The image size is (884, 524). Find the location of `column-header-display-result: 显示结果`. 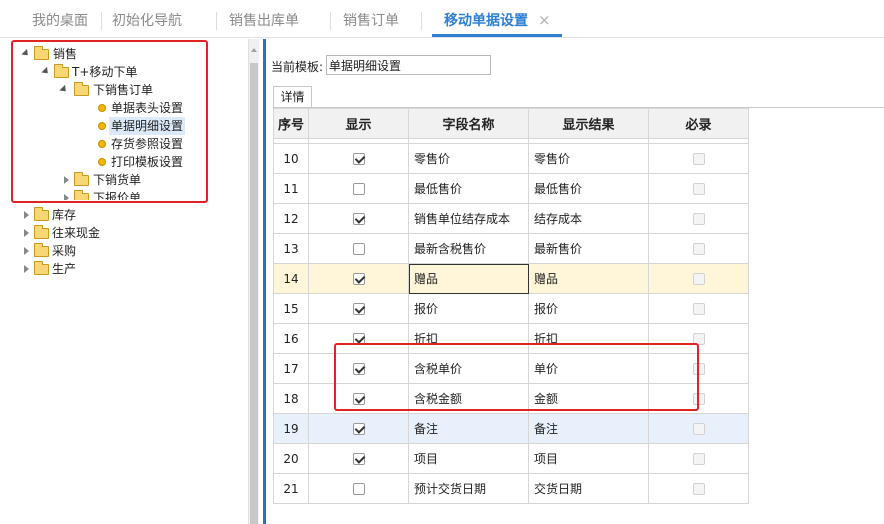

column-header-display-result: 显示结果 is located at coordinates (588, 123).